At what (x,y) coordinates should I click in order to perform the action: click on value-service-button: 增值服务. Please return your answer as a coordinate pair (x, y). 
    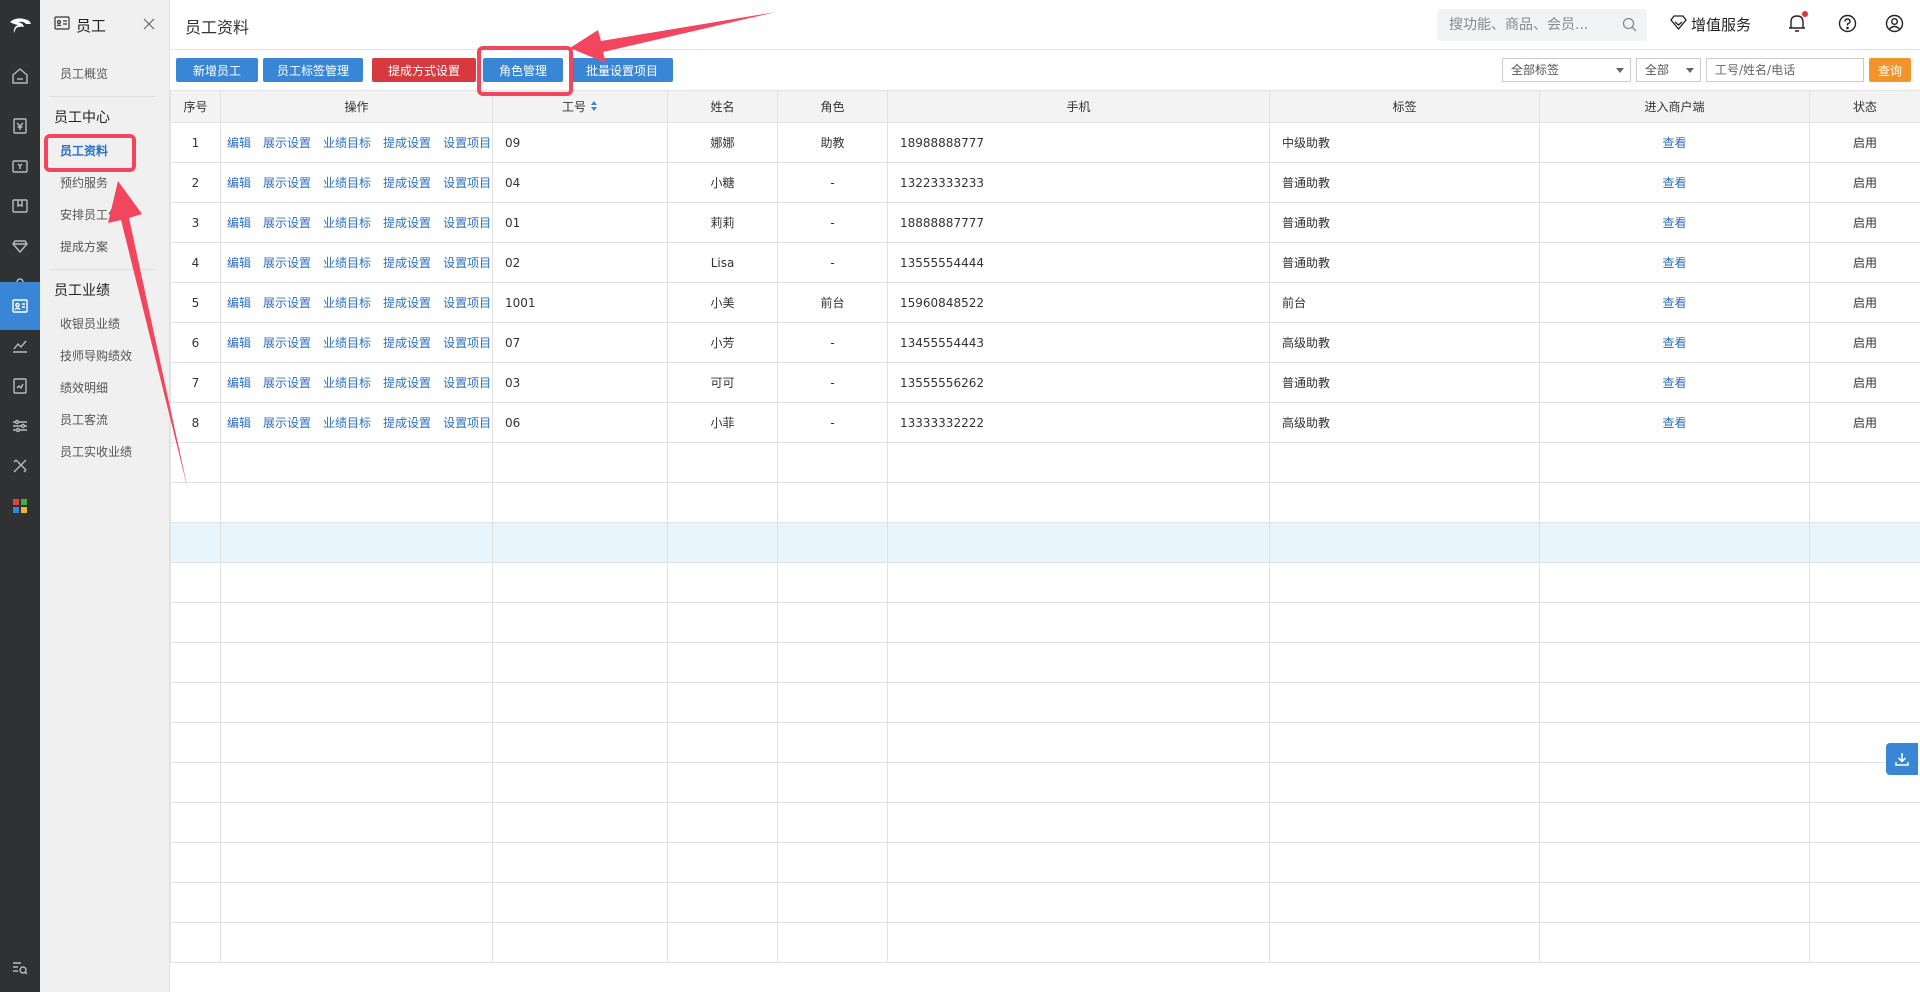
    Looking at the image, I should click on (1710, 24).